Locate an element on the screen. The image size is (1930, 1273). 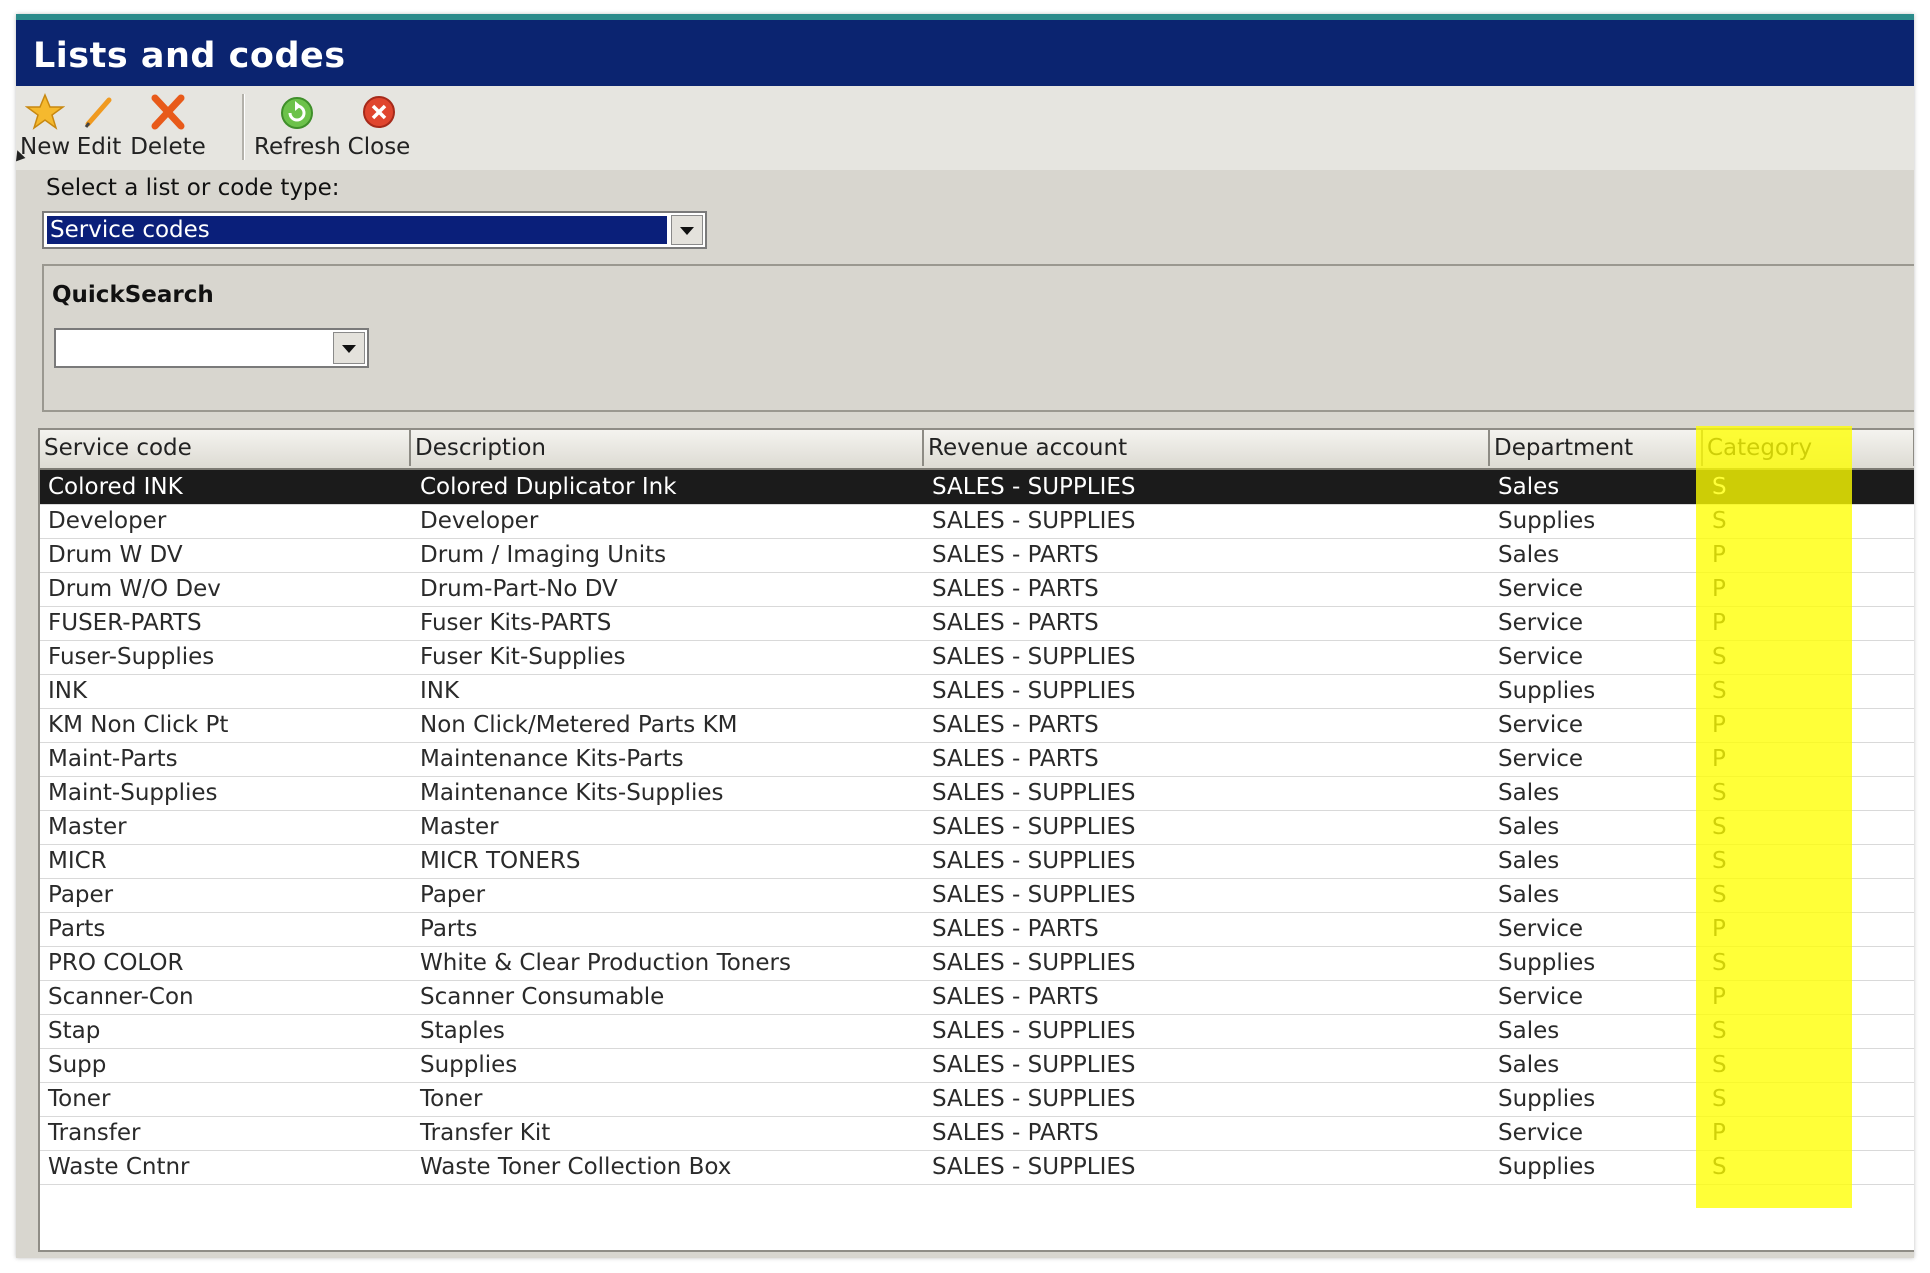
status-bar is located at coordinates (976, 1255).